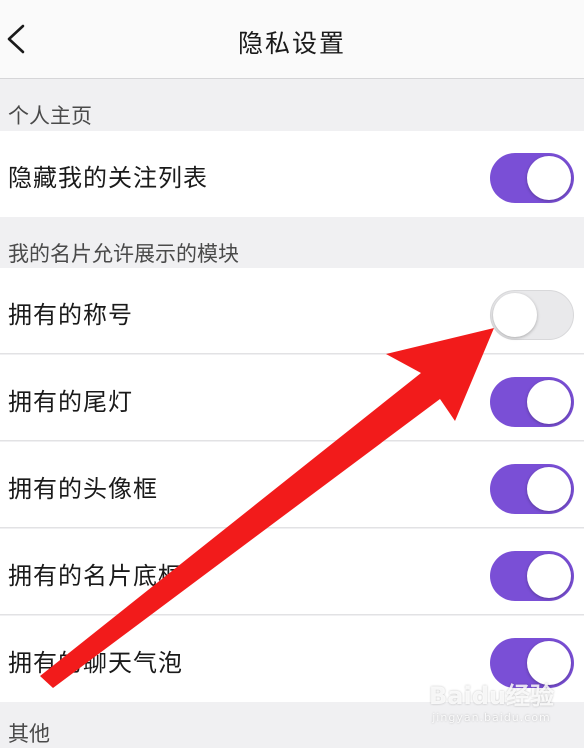  What do you see at coordinates (292, 311) in the screenshot?
I see `setting-row-titles: 拥有的称号` at bounding box center [292, 311].